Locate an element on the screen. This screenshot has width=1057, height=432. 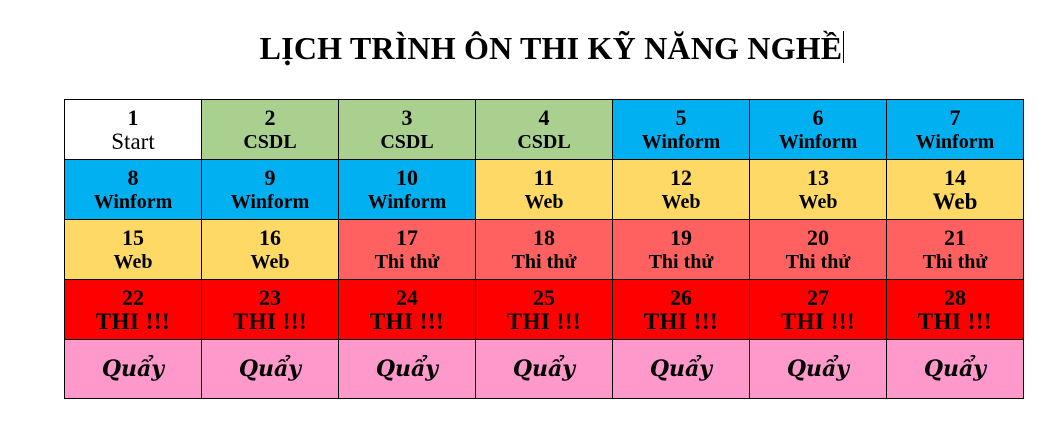
day-number: 22 is located at coordinates (133, 297).